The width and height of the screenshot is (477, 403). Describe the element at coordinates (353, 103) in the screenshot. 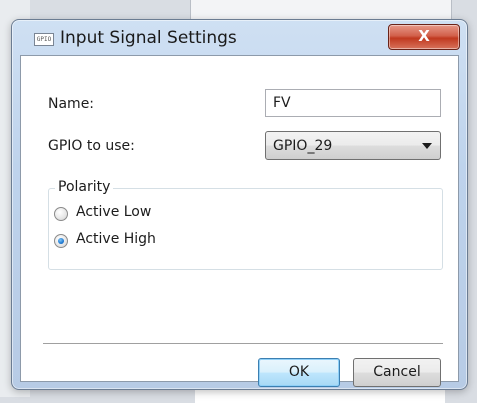

I see `name-field: FV` at that location.